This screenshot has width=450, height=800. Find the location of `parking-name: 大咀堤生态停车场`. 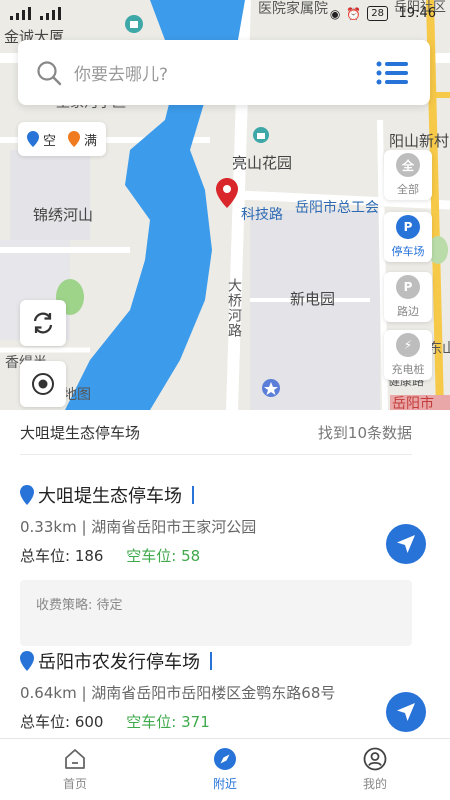

parking-name: 大咀堤生态停车场 is located at coordinates (110, 496).